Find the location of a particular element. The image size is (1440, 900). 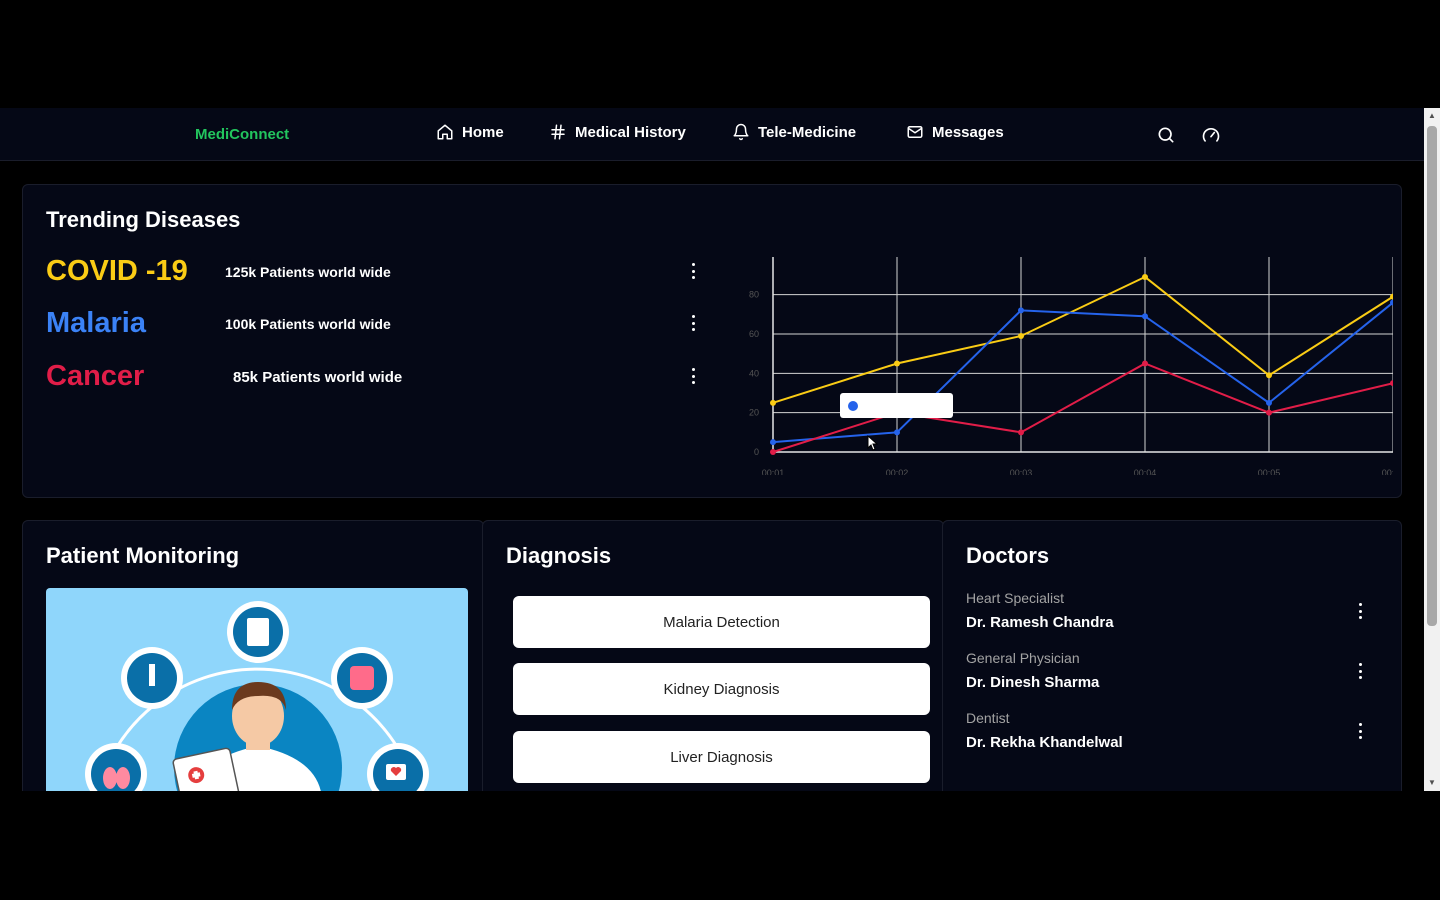

disease-menu-covid is located at coordinates (693, 271).